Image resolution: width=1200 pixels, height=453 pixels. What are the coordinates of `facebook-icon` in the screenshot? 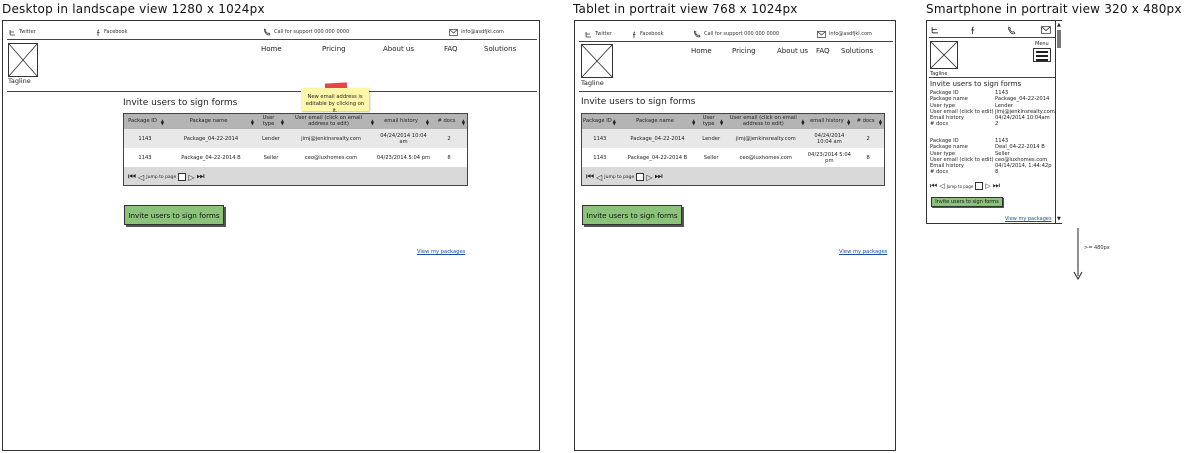 It's located at (972, 30).